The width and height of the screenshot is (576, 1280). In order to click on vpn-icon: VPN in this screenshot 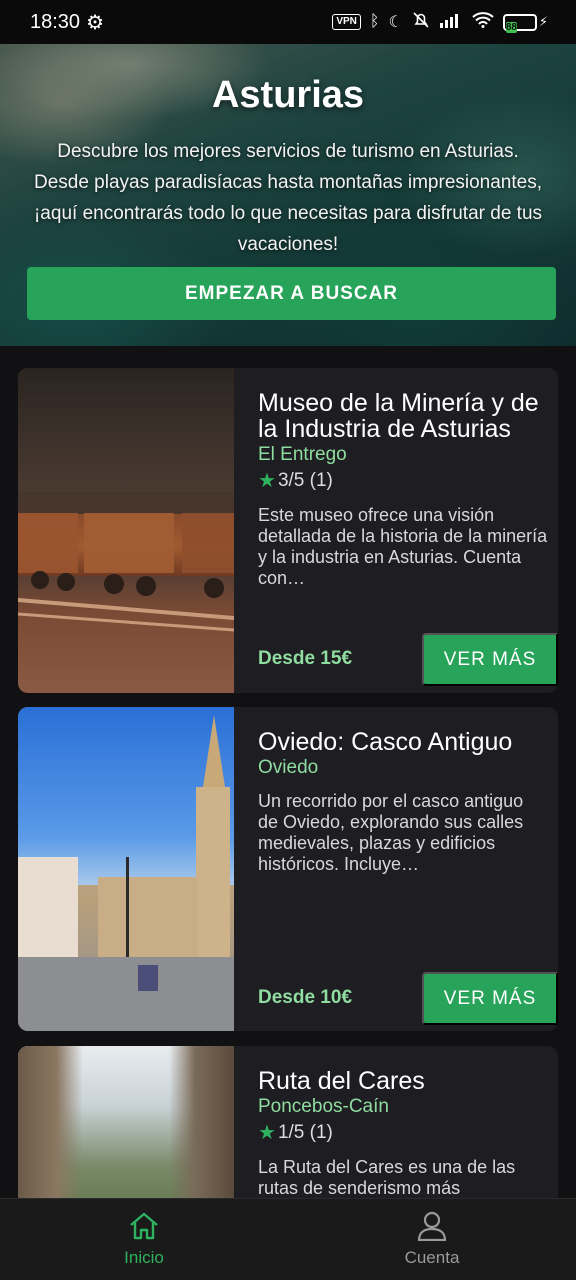, I will do `click(346, 22)`.